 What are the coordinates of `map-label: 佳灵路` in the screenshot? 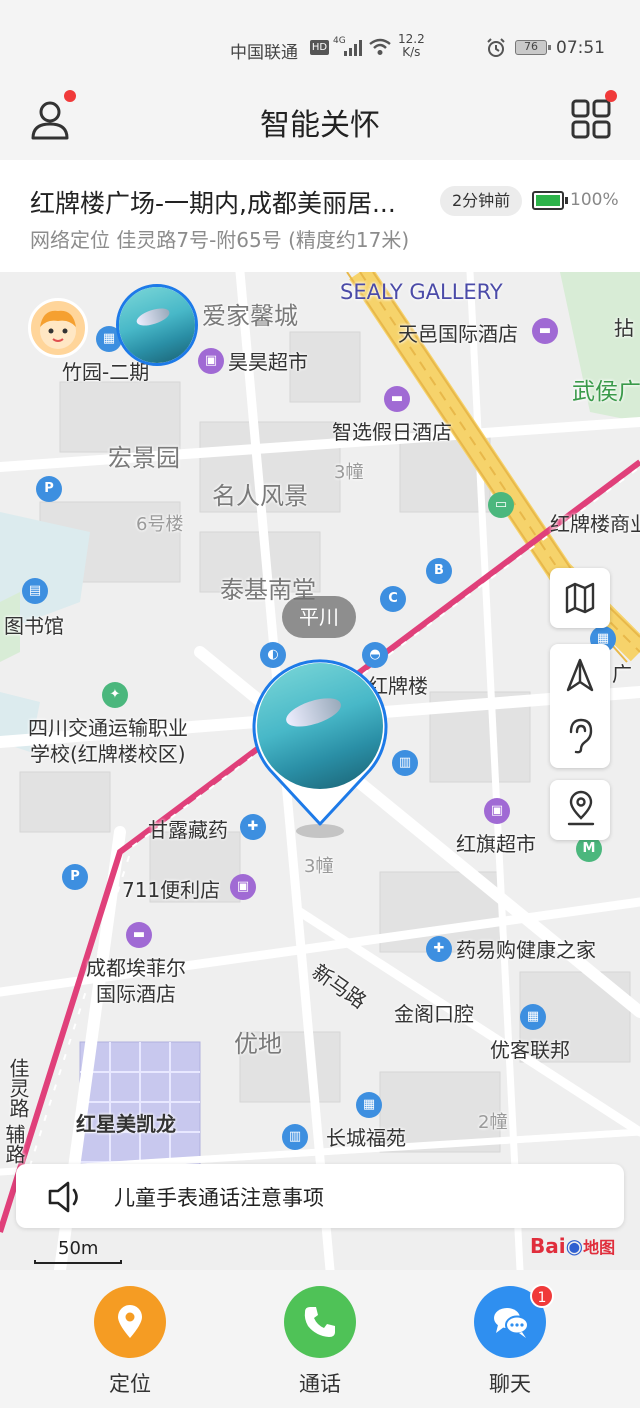 It's located at (18, 1088).